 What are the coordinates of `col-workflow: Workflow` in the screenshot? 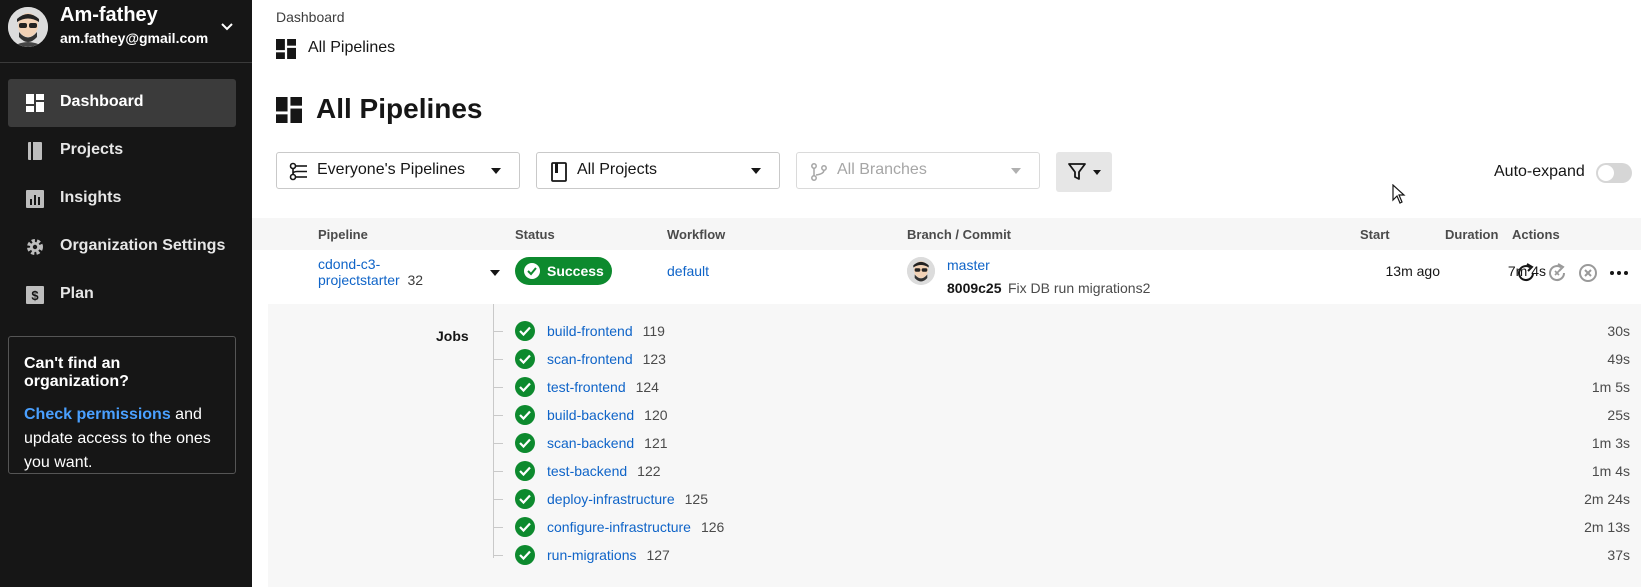 It's located at (696, 234).